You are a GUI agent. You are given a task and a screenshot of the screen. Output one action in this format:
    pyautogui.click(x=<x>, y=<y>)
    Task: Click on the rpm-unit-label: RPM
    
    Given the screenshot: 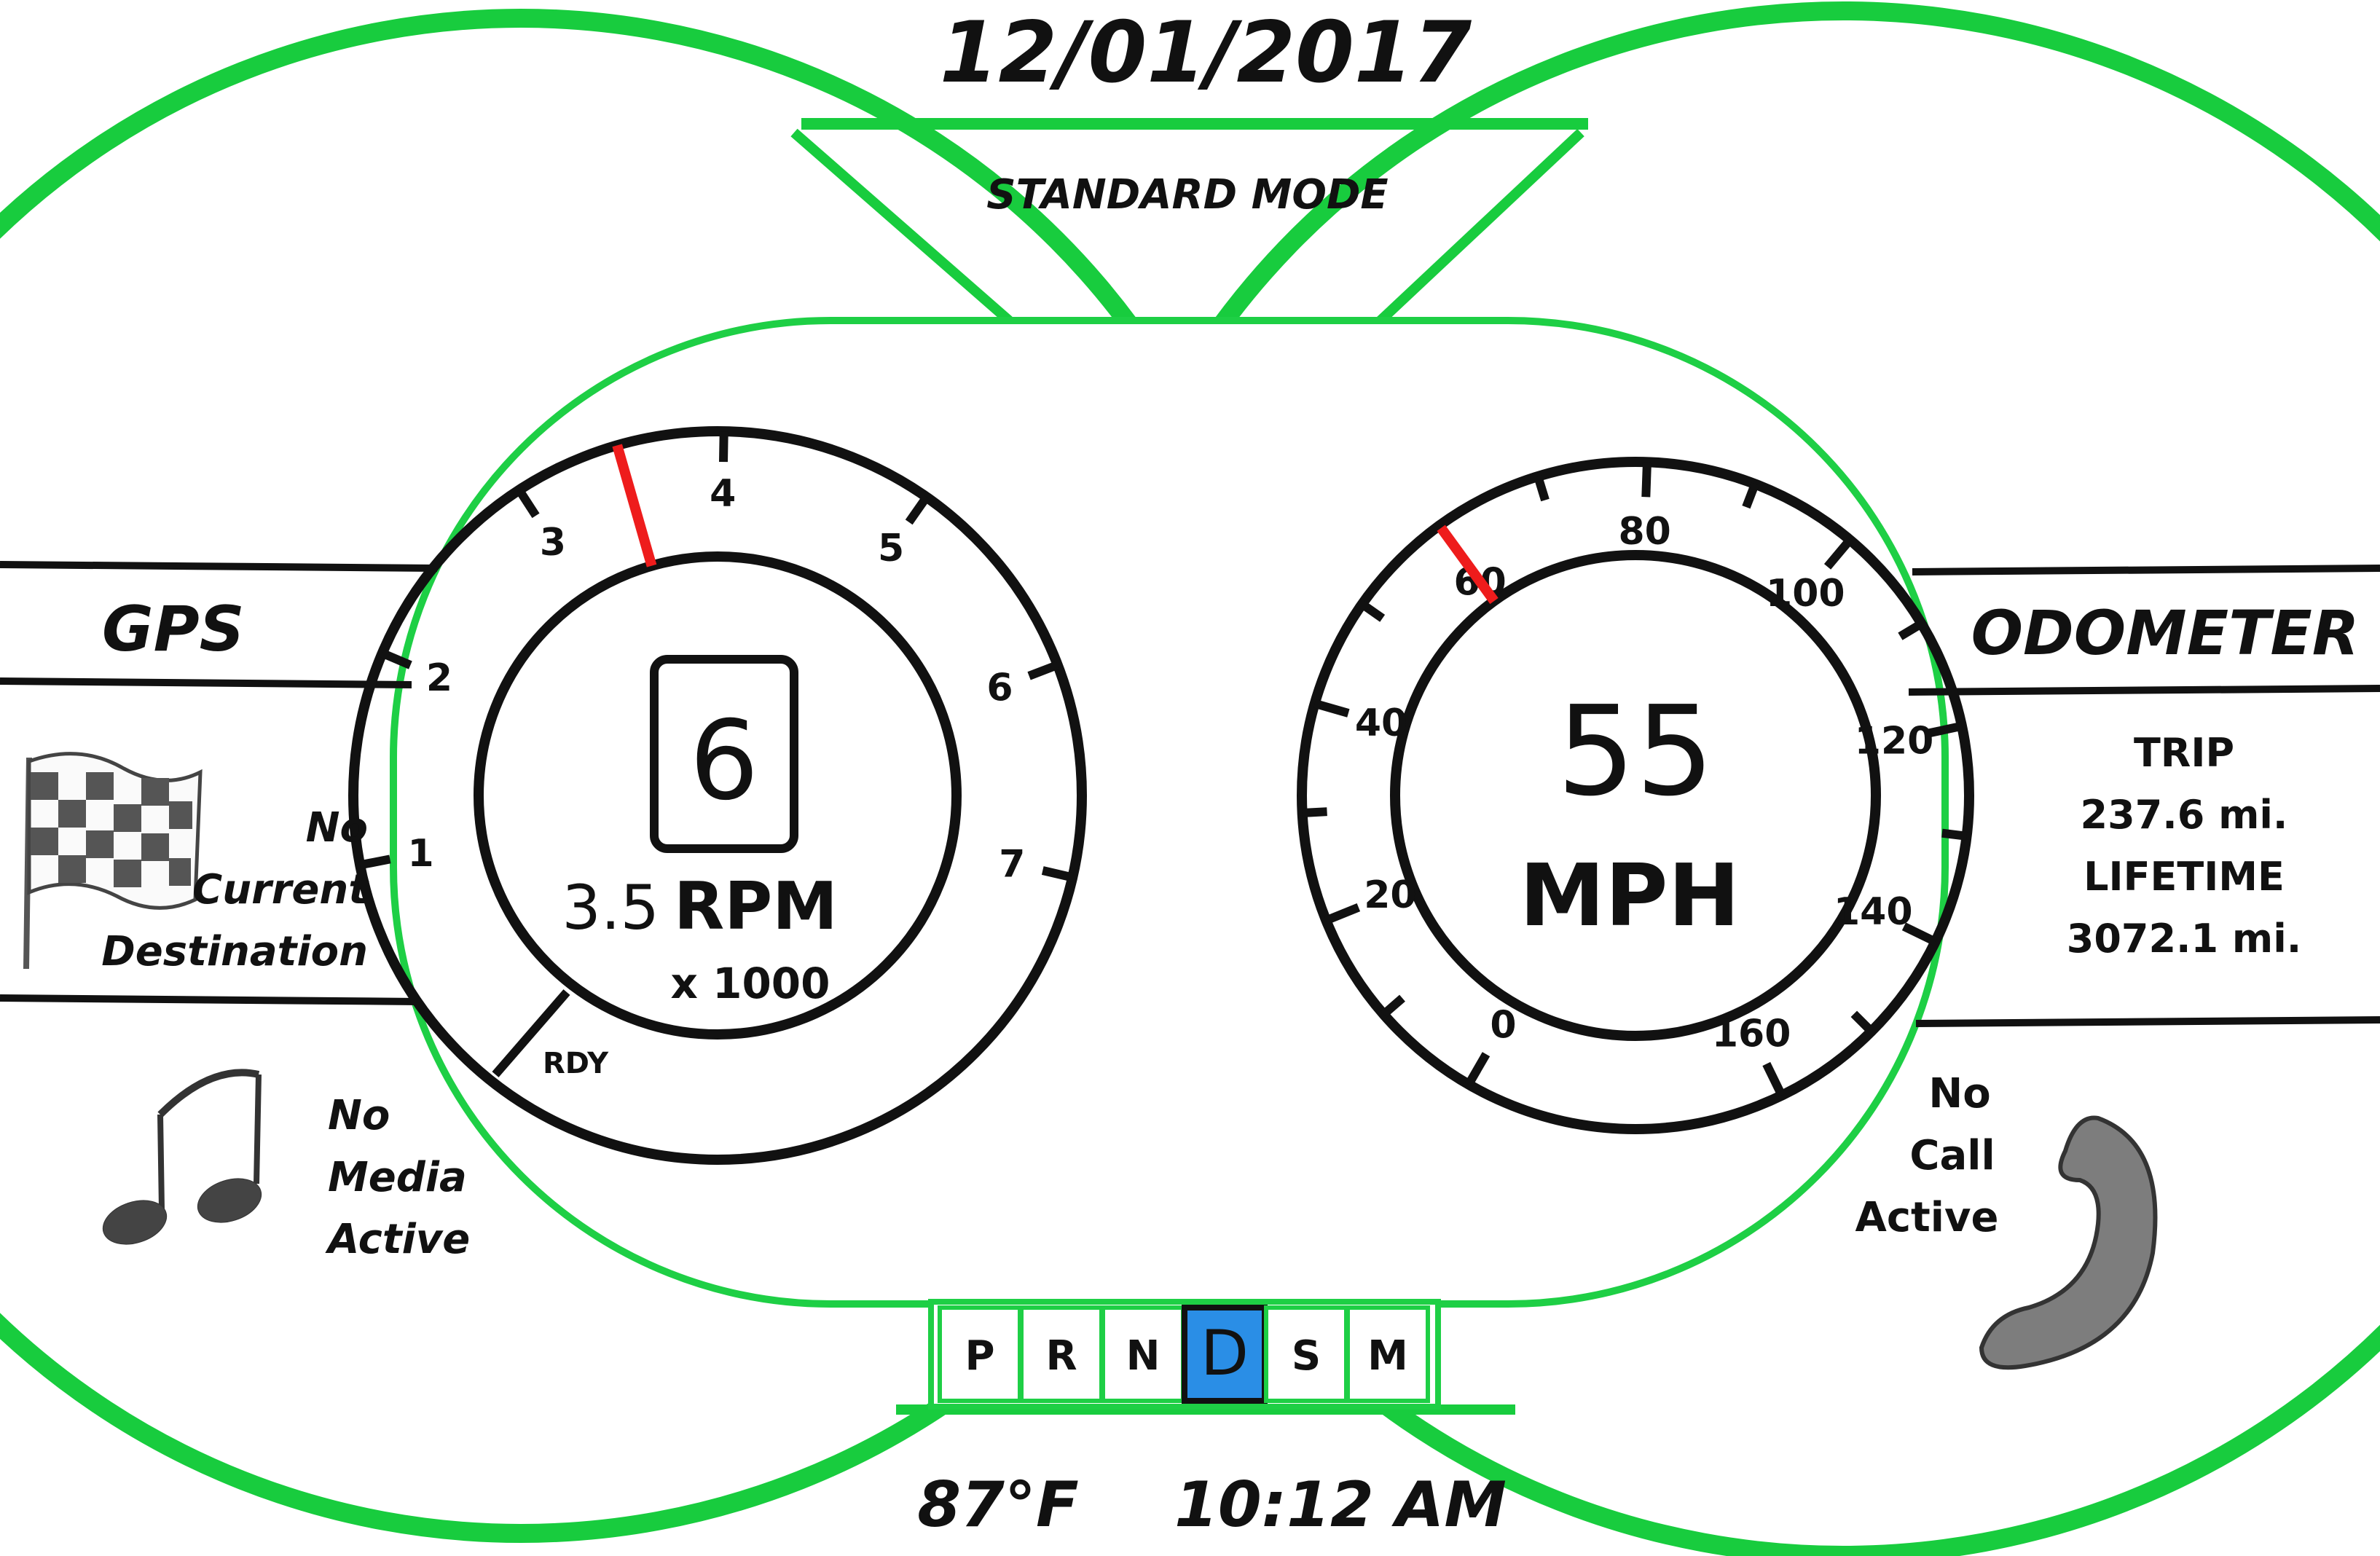 What is the action you would take?
    pyautogui.click(x=756, y=906)
    